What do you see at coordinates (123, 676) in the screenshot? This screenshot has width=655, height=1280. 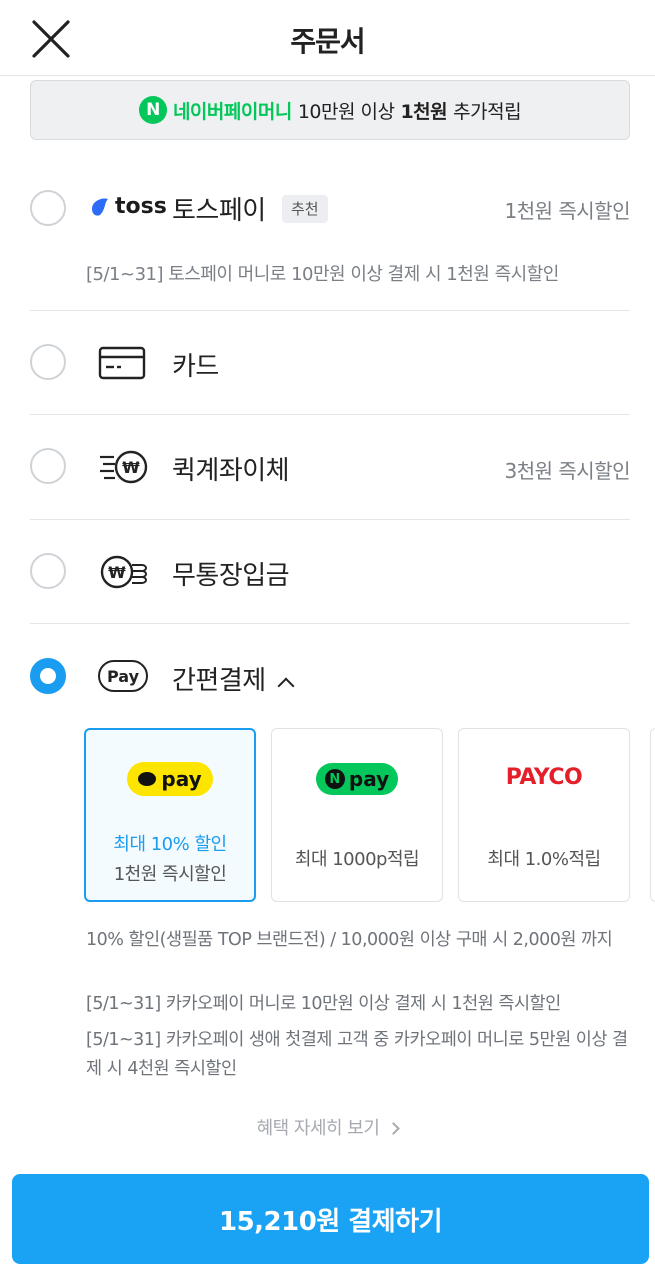 I see `pay-icon: Pay` at bounding box center [123, 676].